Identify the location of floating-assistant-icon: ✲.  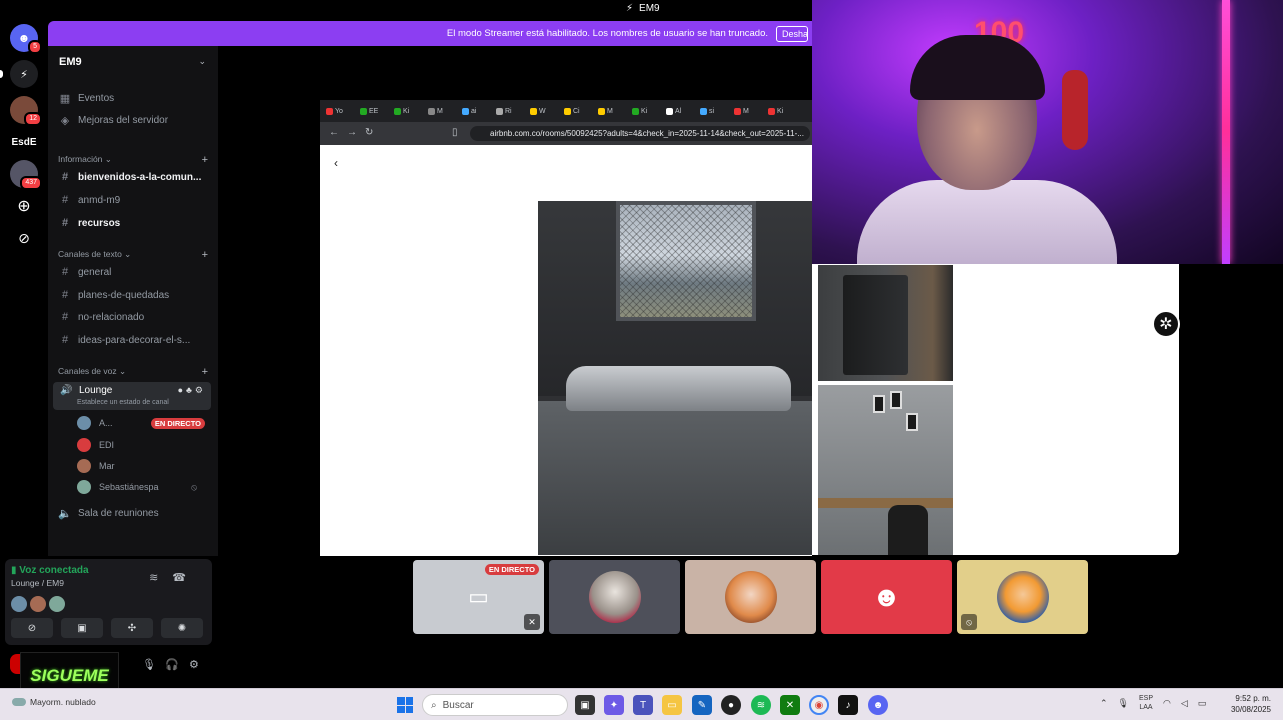
(1166, 324).